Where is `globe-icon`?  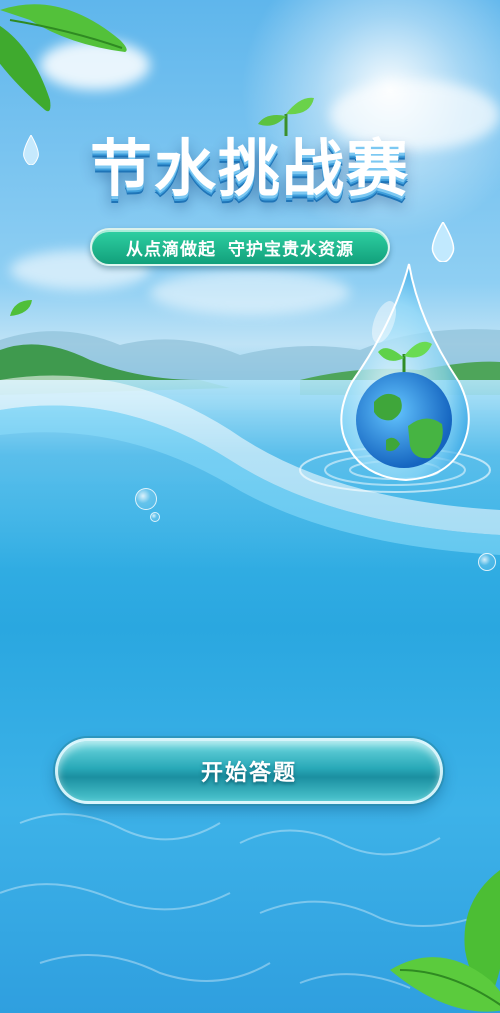
globe-icon is located at coordinates (404, 420).